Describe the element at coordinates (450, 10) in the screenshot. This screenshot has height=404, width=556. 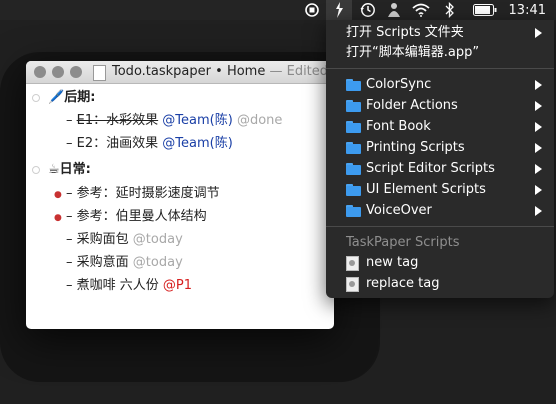
I see `bluetooth-icon` at that location.